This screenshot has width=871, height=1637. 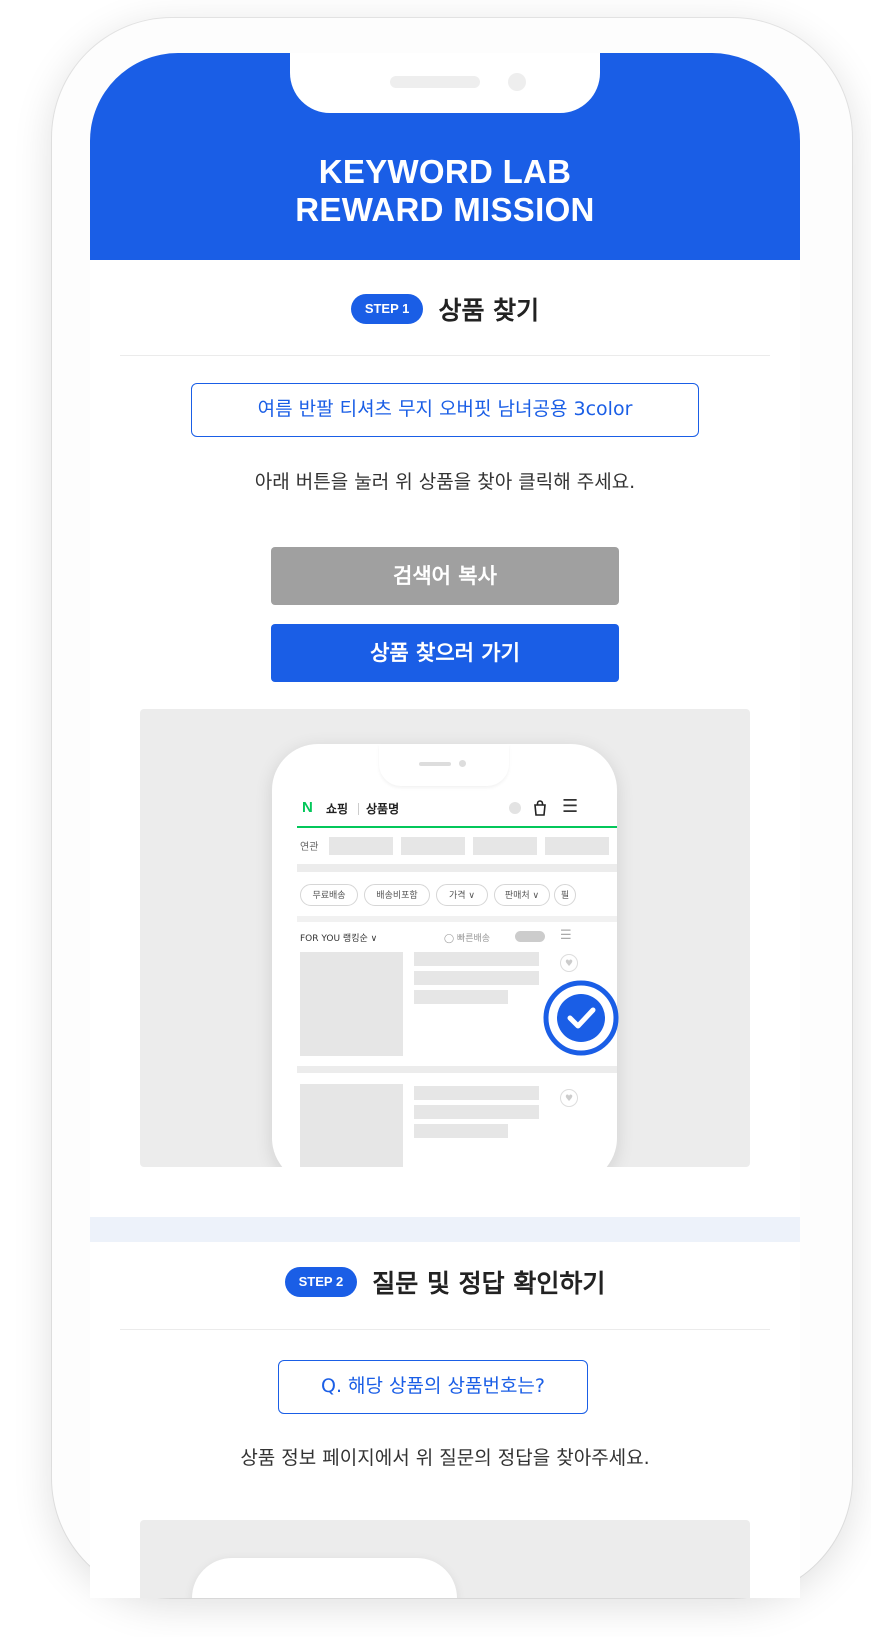 I want to click on naver-logo: N, so click(x=307, y=807).